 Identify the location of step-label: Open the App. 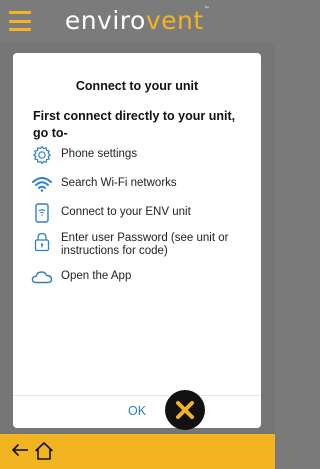
(96, 276).